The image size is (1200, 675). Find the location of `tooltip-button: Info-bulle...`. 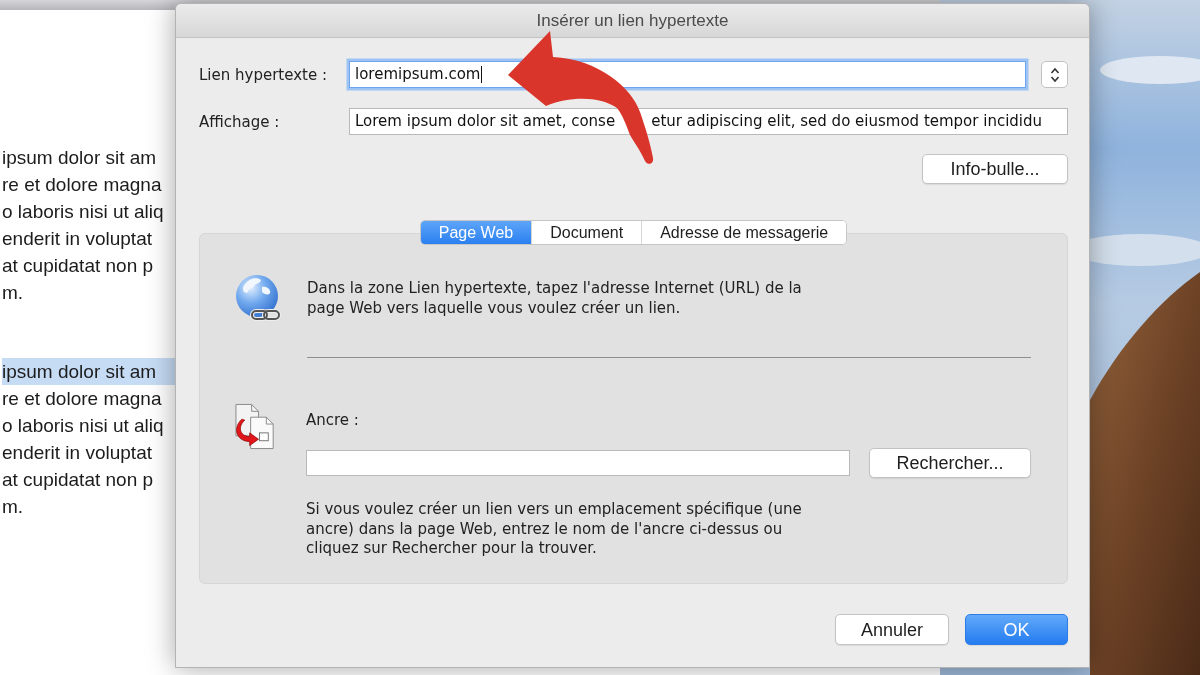

tooltip-button: Info-bulle... is located at coordinates (995, 169).